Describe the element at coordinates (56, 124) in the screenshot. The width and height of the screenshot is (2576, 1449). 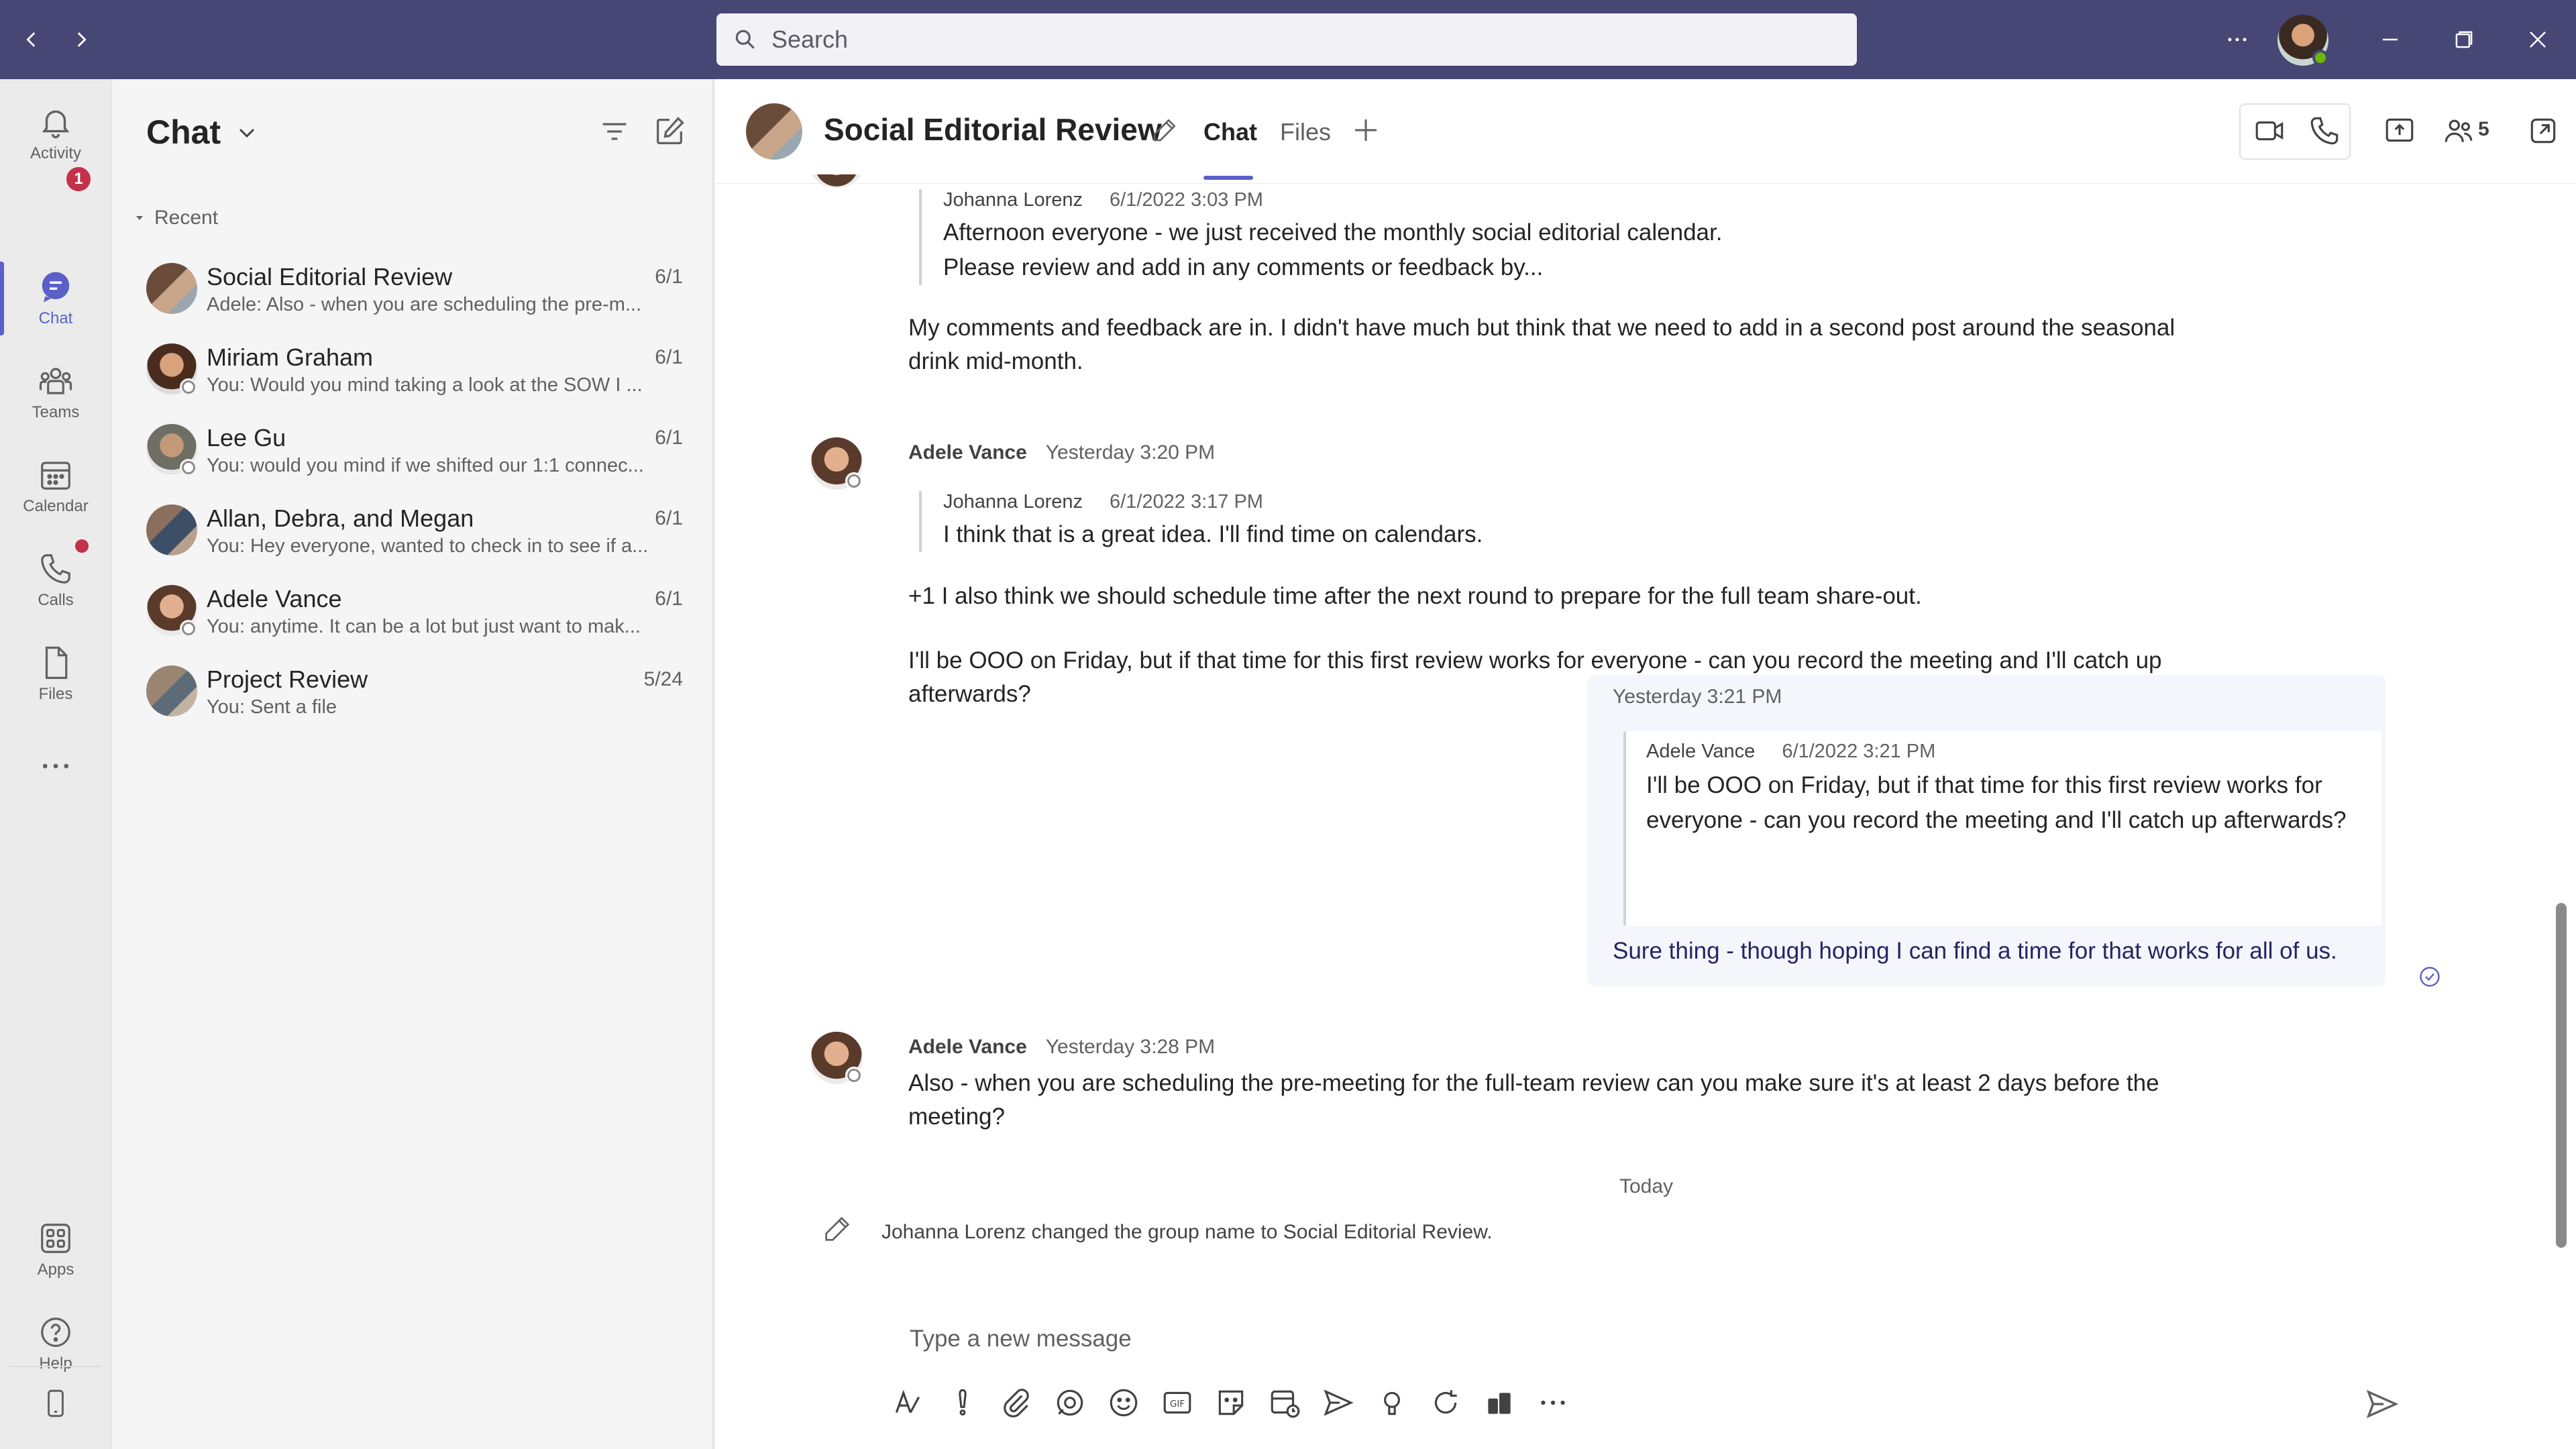
I see `bell-icon` at that location.